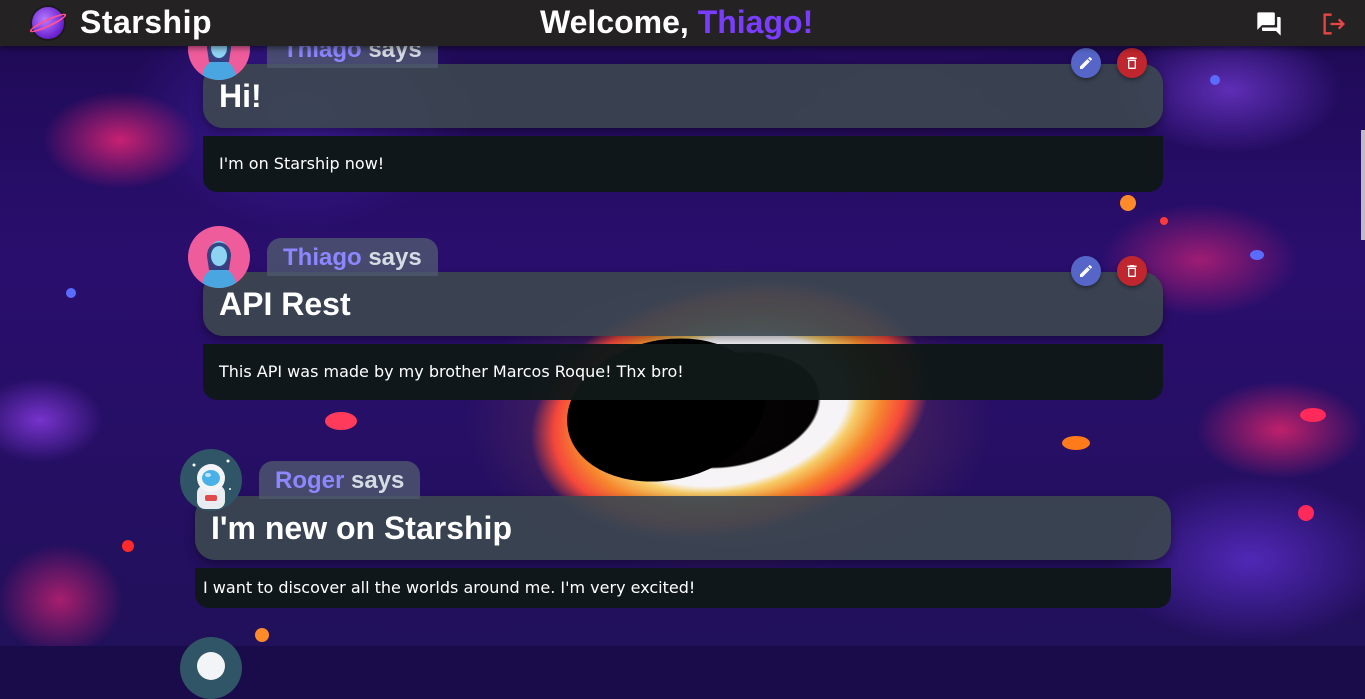  I want to click on post-author-tag: Roger says, so click(340, 480).